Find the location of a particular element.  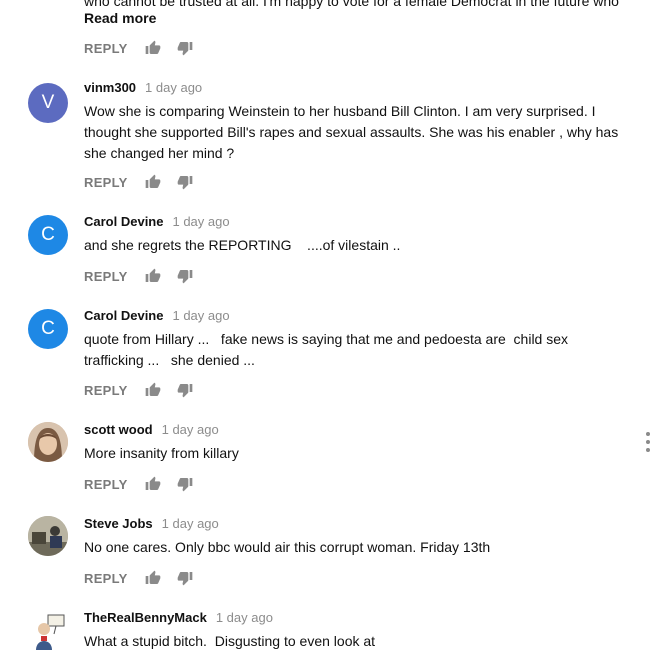

comment-header: vinm300 1 day ago is located at coordinates (143, 87).